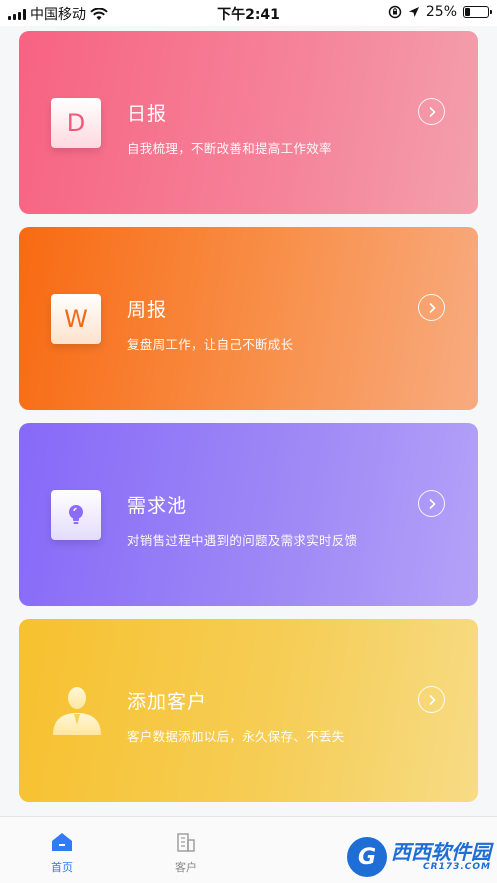 This screenshot has height=883, width=497. What do you see at coordinates (147, 310) in the screenshot?
I see `card-title: 周报` at bounding box center [147, 310].